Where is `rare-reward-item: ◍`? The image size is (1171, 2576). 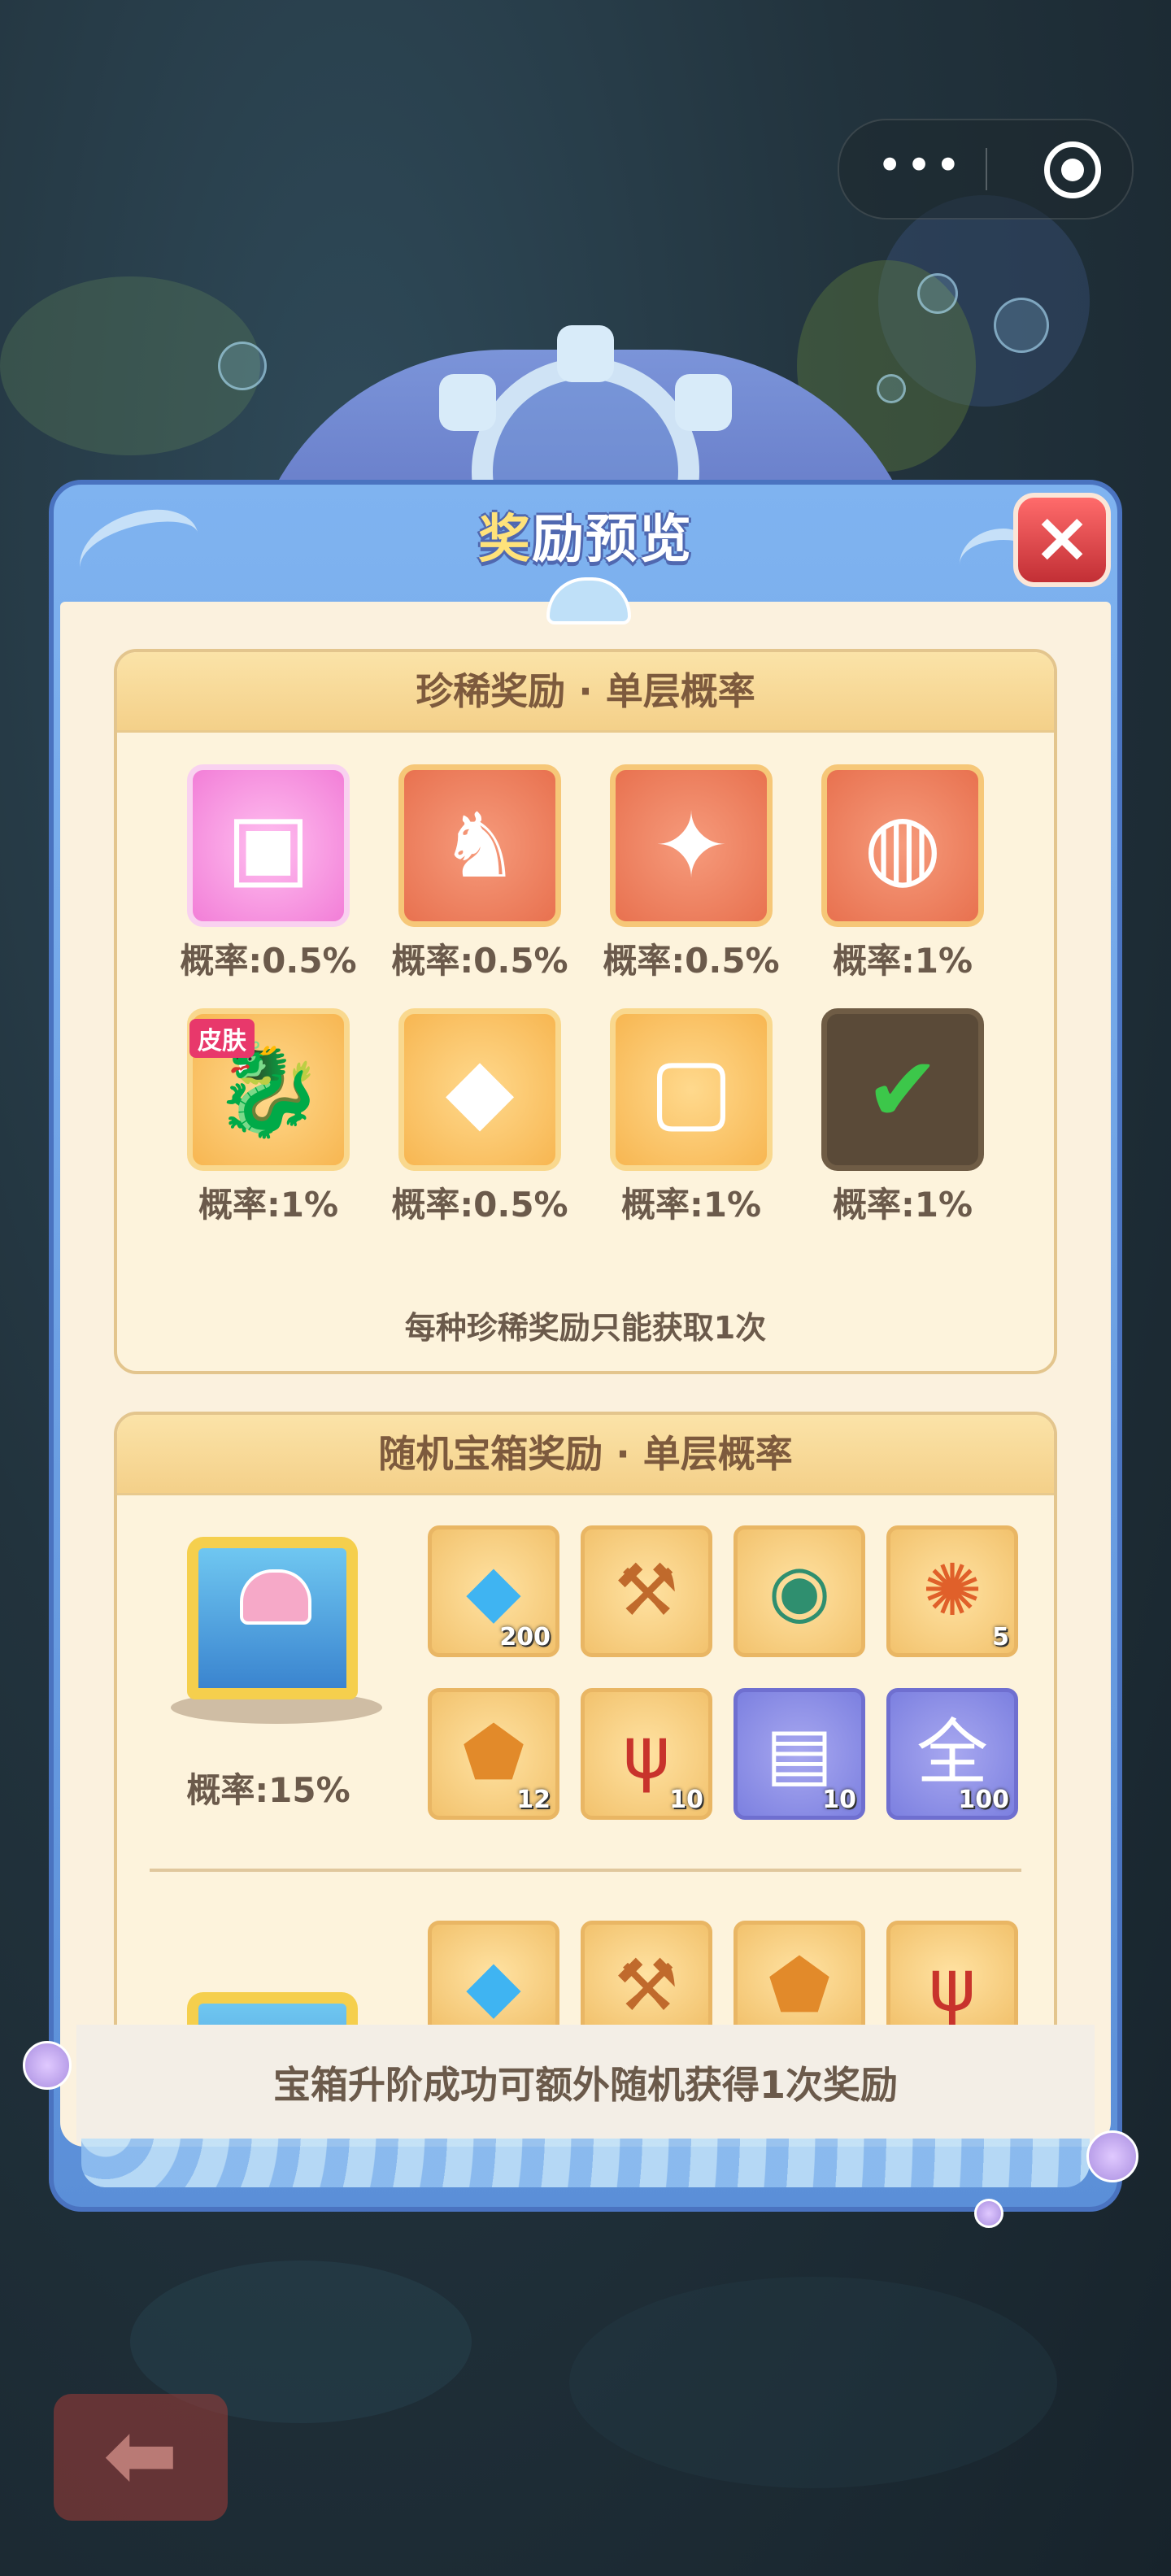 rare-reward-item: ◍ is located at coordinates (903, 846).